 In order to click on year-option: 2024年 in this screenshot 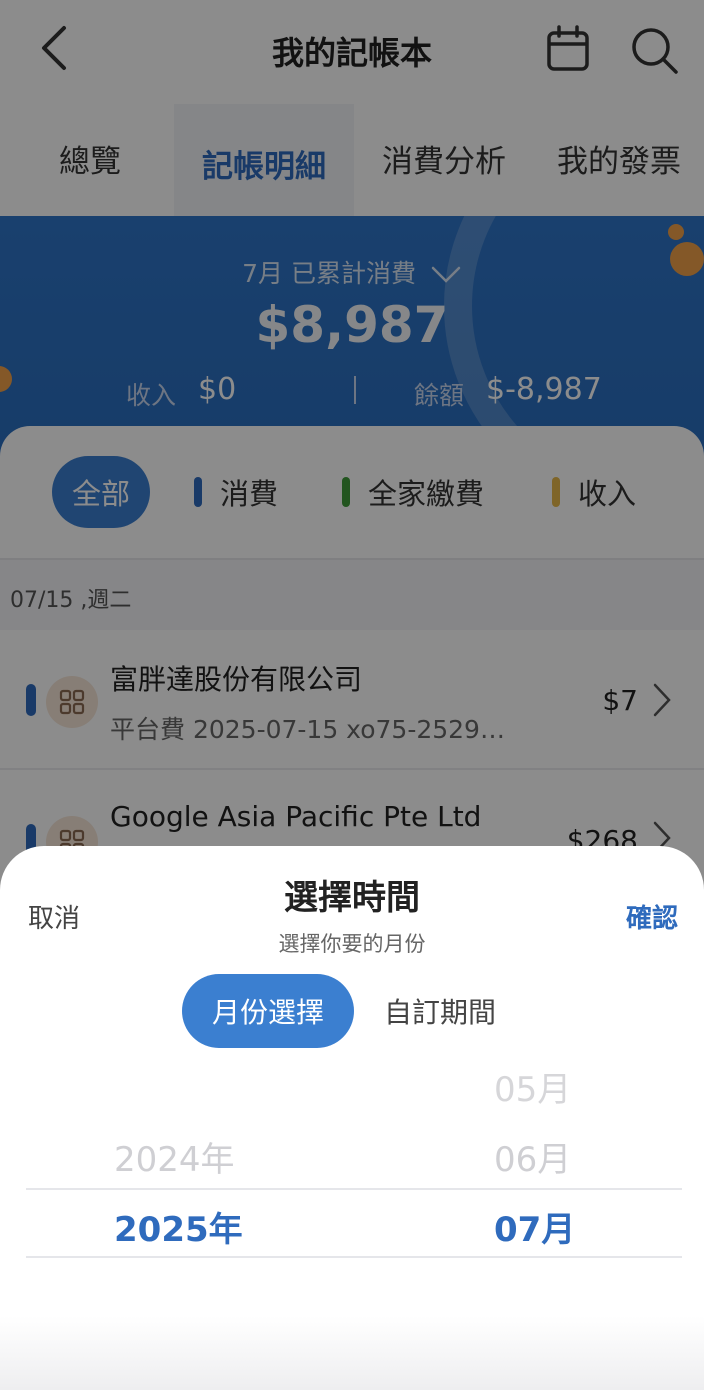, I will do `click(174, 1156)`.